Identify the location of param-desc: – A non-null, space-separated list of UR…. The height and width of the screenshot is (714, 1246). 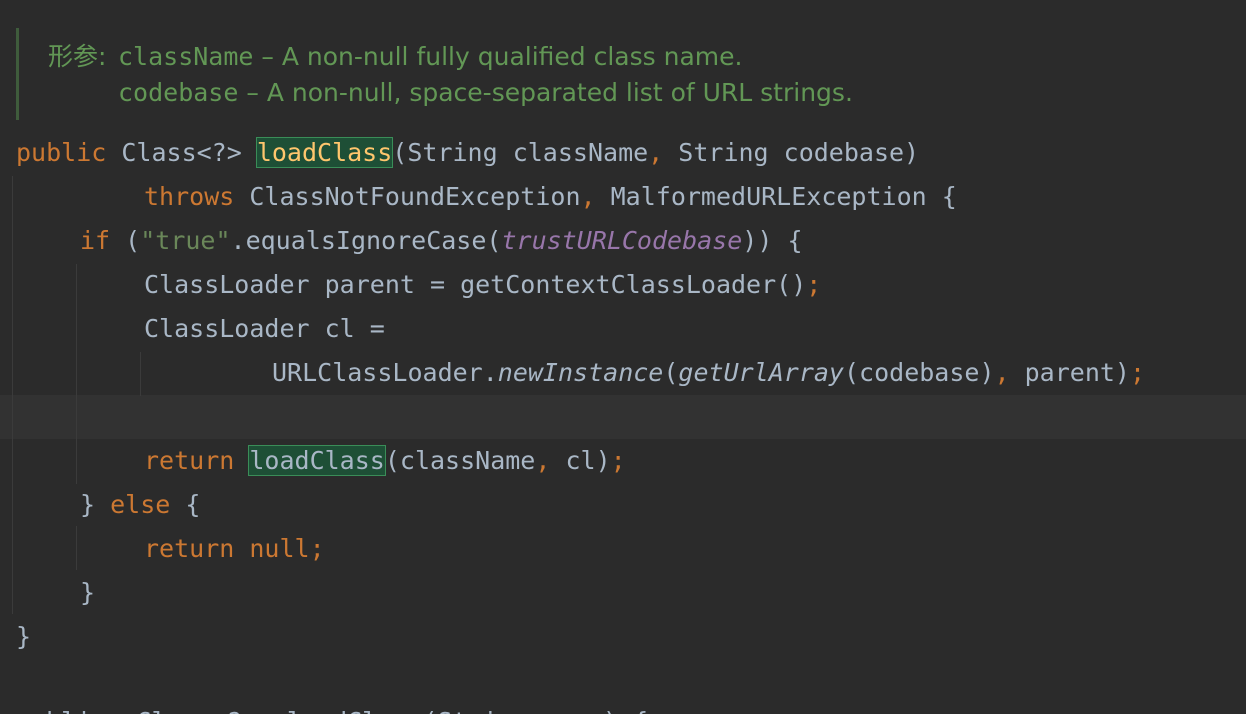
(545, 92).